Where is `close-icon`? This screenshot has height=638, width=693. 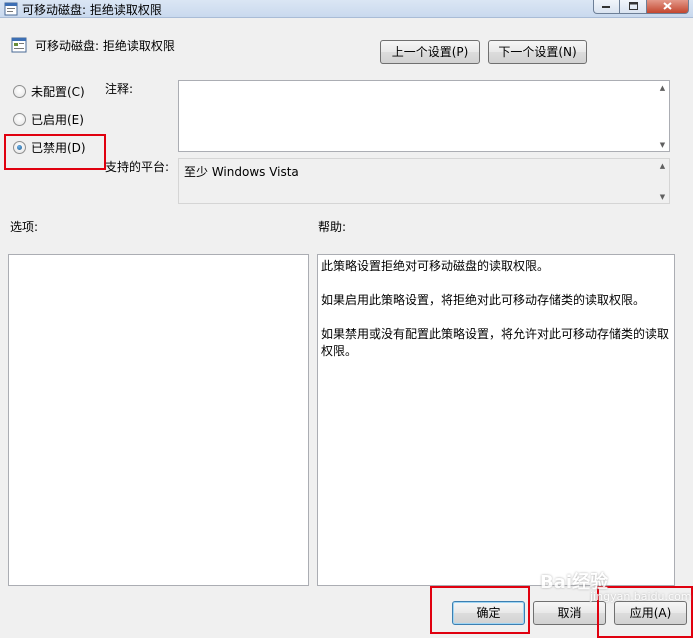
close-icon is located at coordinates (667, 5).